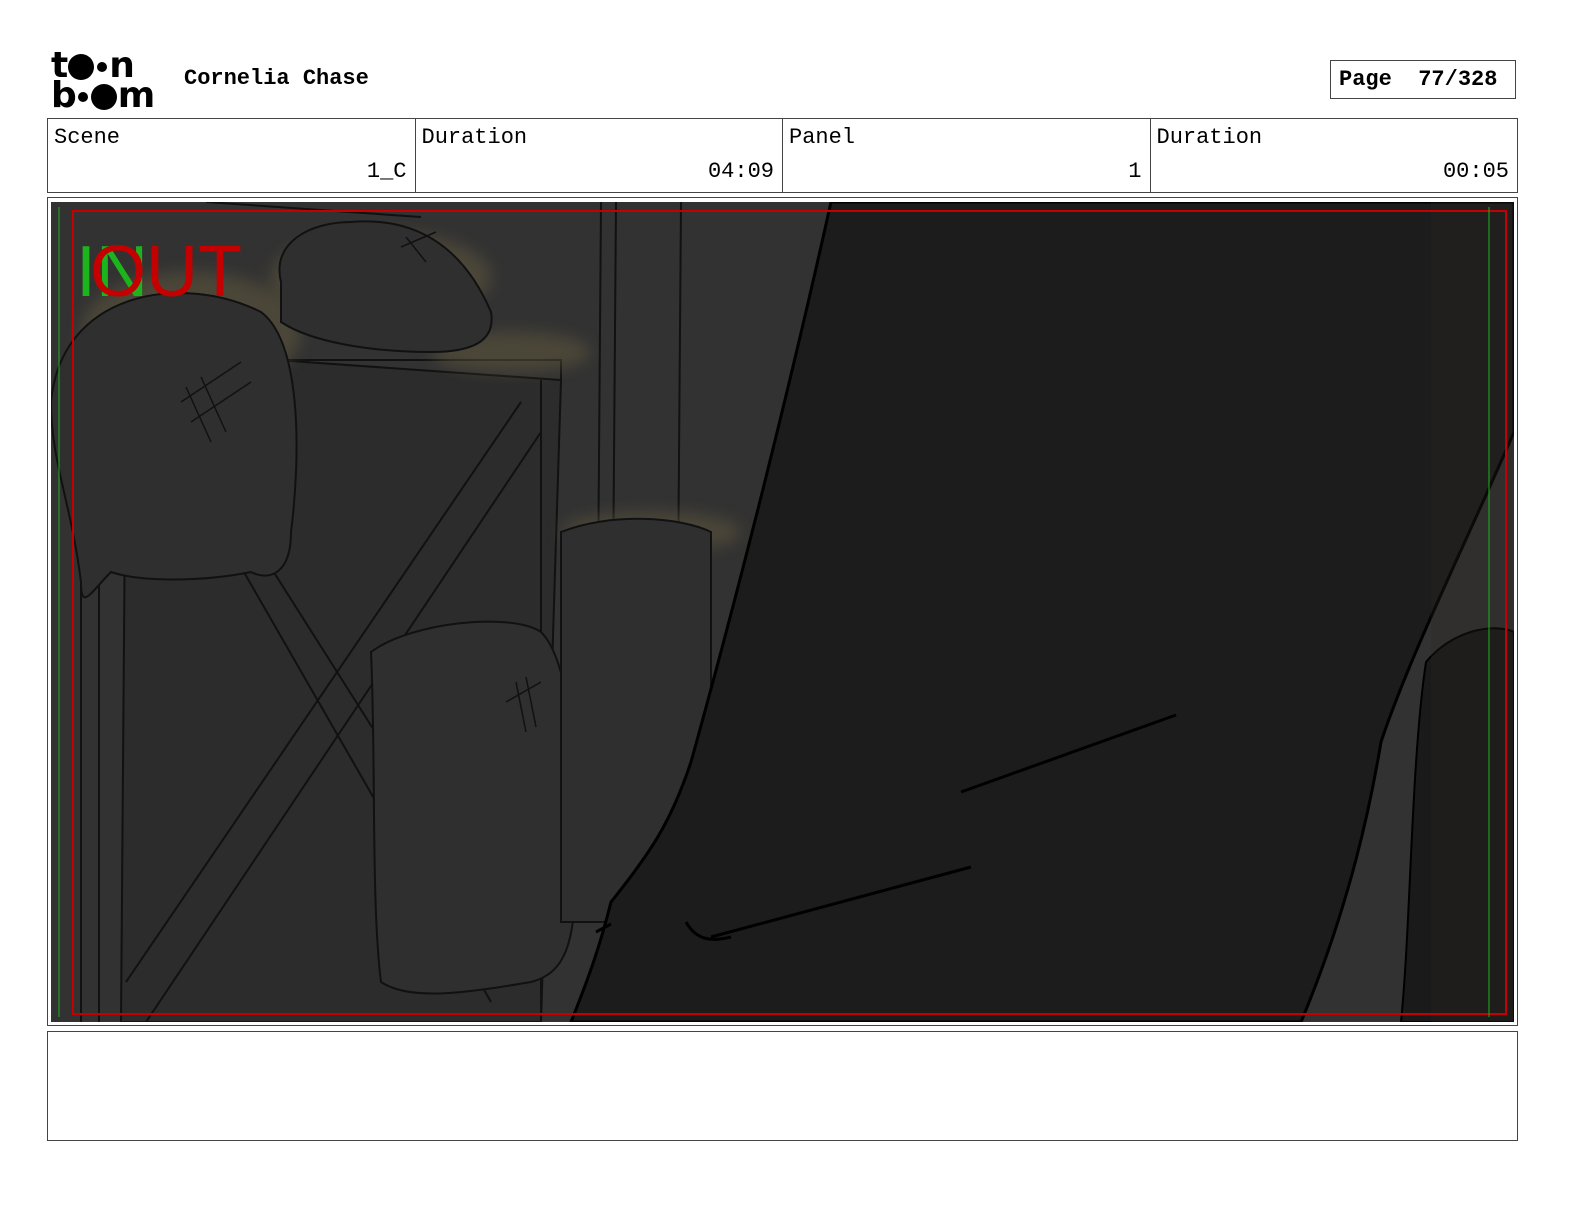  I want to click on panel-notes-box, so click(782, 1086).